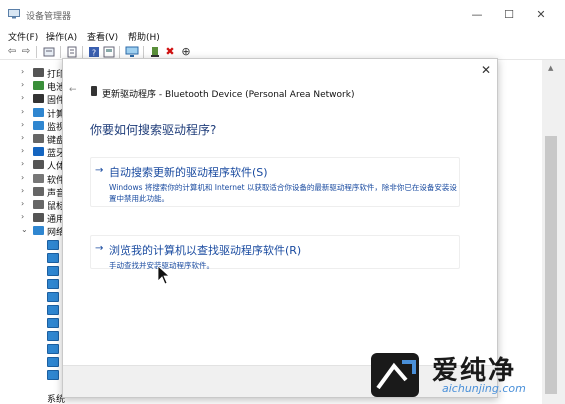  I want to click on menu-help: 帮助(H), so click(144, 36).